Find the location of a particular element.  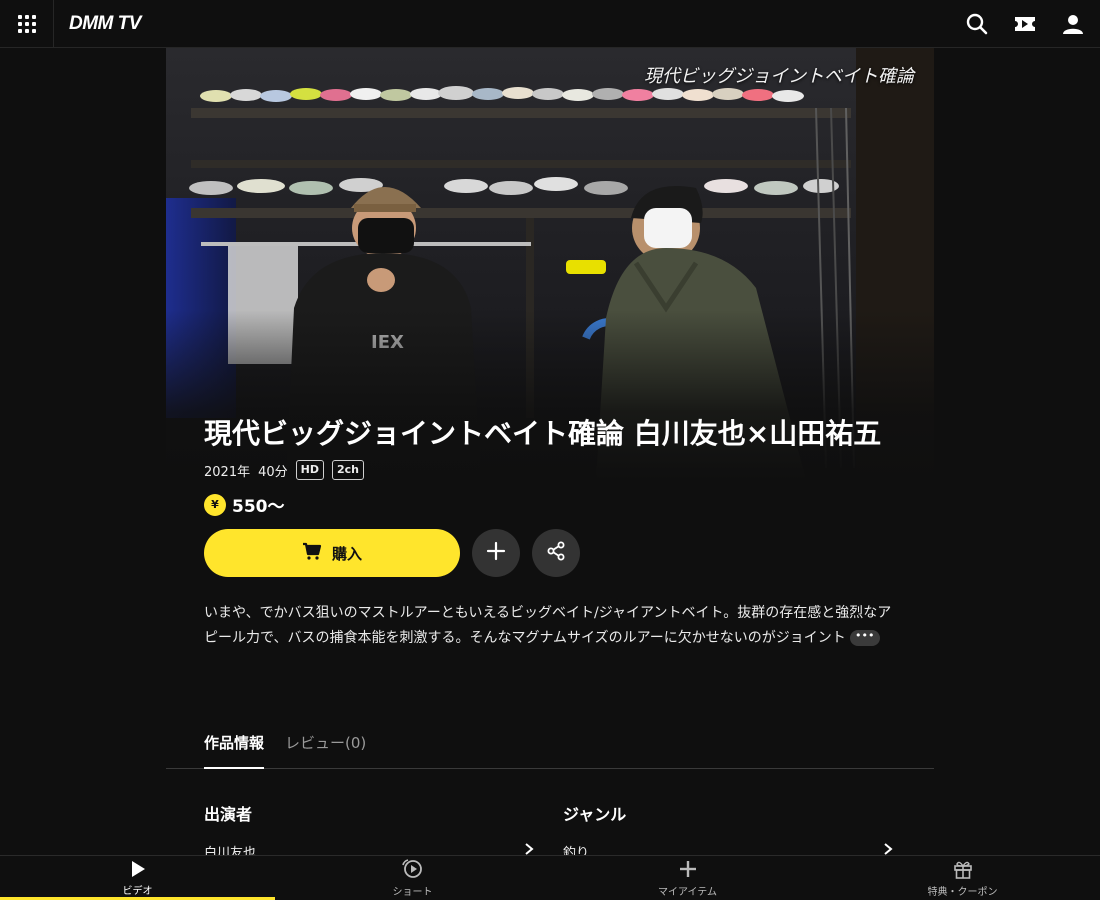

play-icon is located at coordinates (138, 870).